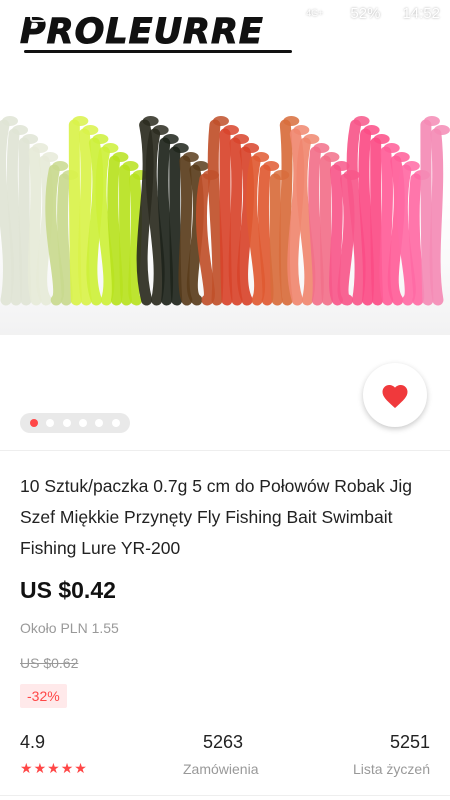 The image size is (450, 800). I want to click on rating-stars: ★ ★ ★ ★ ★, so click(53, 768).